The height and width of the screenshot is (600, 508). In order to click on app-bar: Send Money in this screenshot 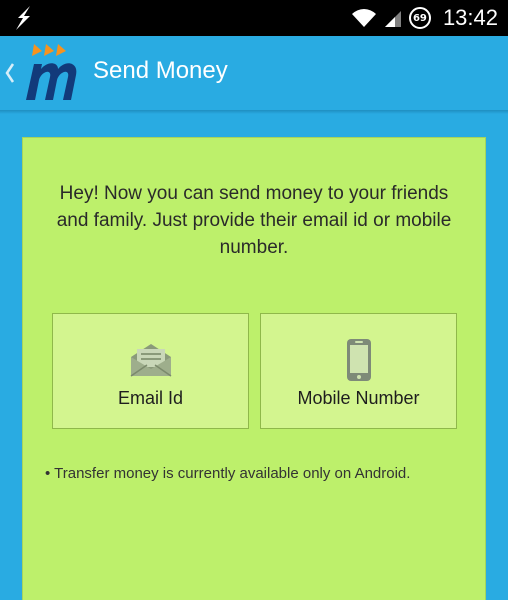, I will do `click(254, 73)`.